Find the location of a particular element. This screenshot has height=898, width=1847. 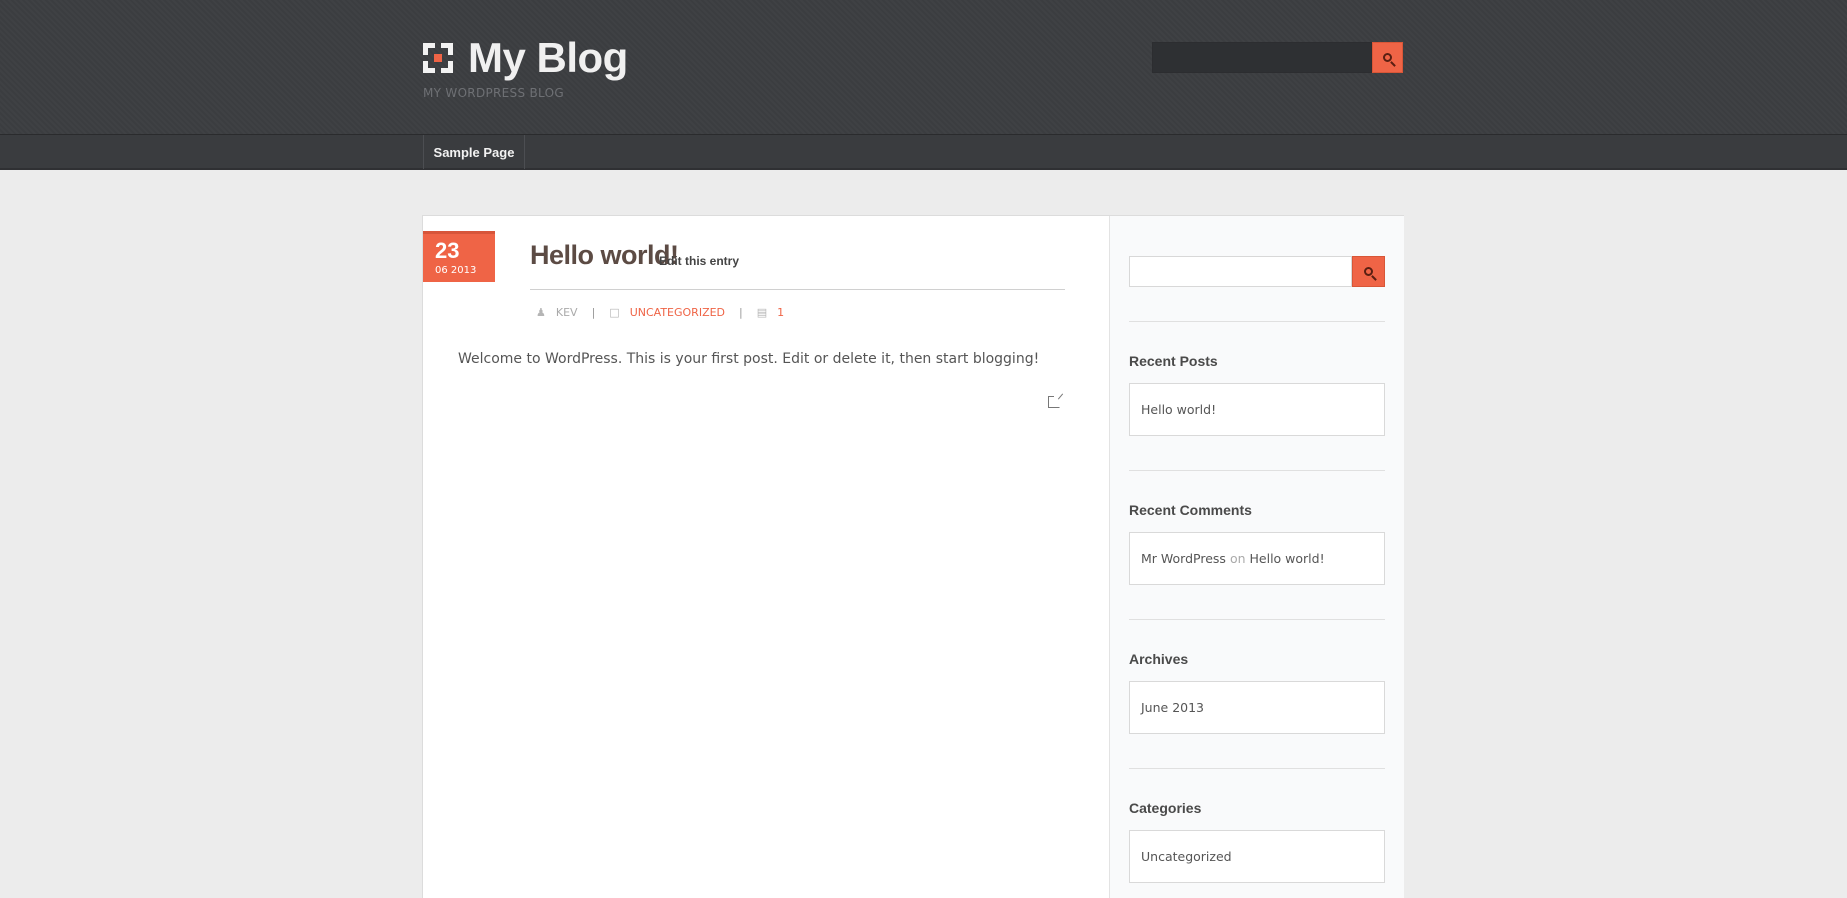

post-meta: ♟ KEV | □ UNCATEGORIZED | ▤ 1 is located at coordinates (660, 312).